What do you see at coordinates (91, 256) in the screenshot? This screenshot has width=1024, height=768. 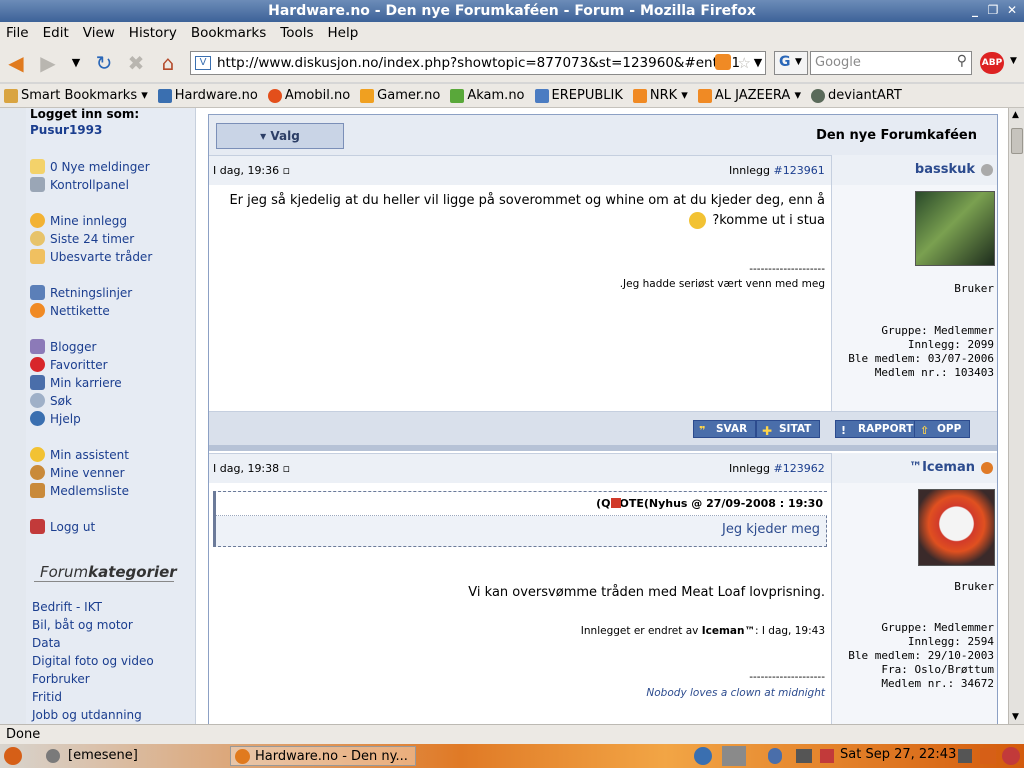 I see `sidebar-item-unanswered: Ubesvarte tråder` at bounding box center [91, 256].